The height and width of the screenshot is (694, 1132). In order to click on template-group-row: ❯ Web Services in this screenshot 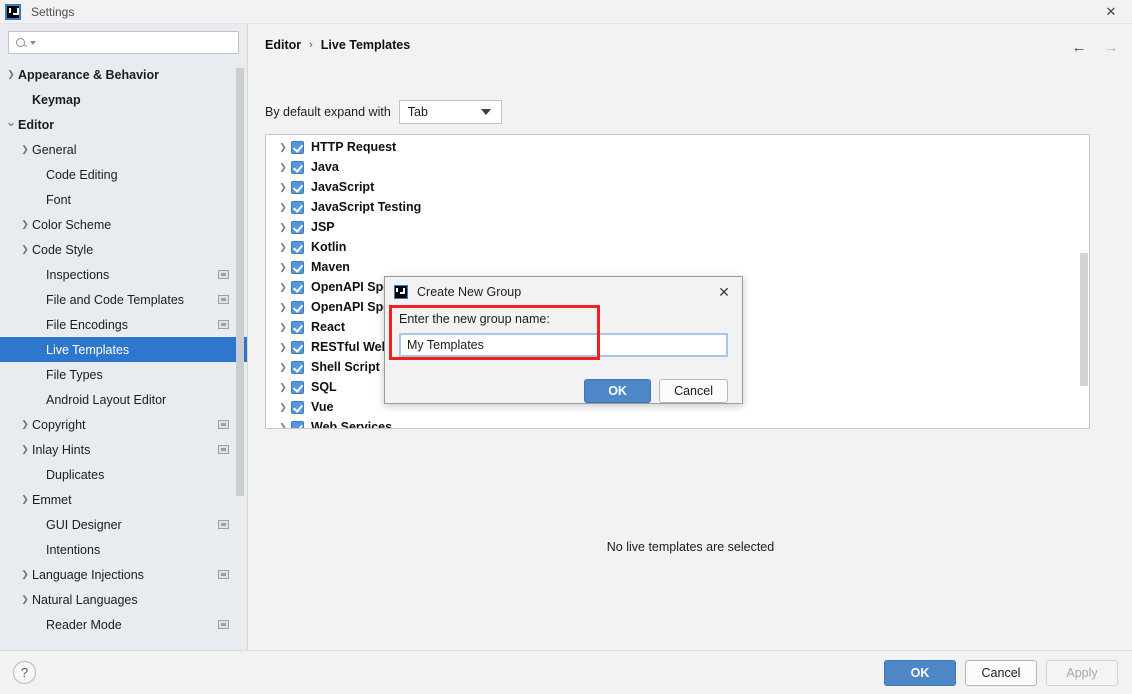, I will do `click(677, 423)`.